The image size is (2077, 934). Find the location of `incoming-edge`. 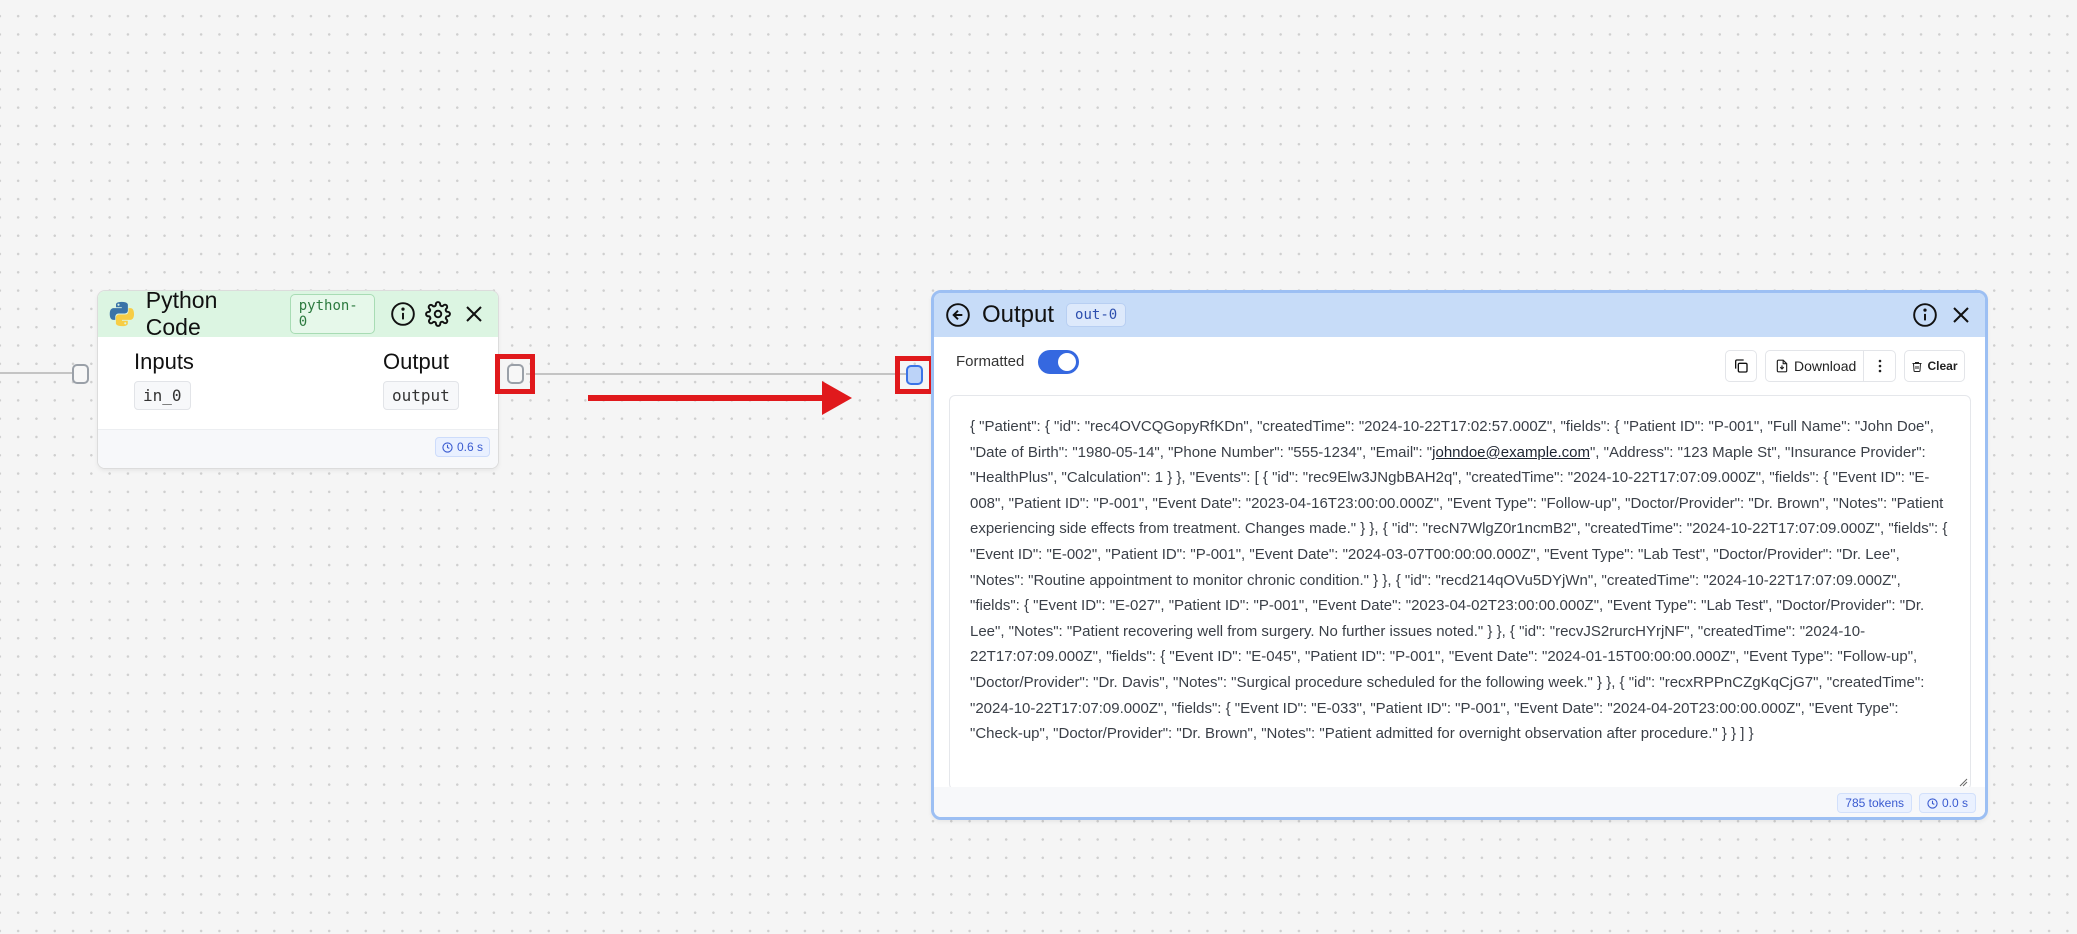

incoming-edge is located at coordinates (36, 373).